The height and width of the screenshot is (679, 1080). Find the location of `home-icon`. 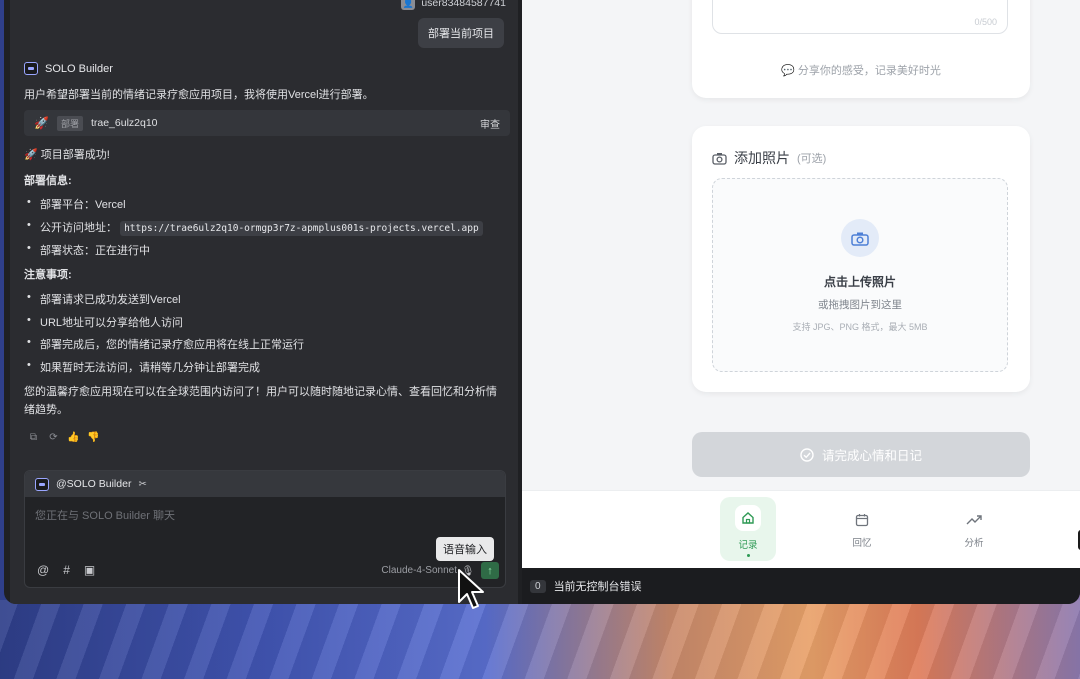

home-icon is located at coordinates (748, 518).